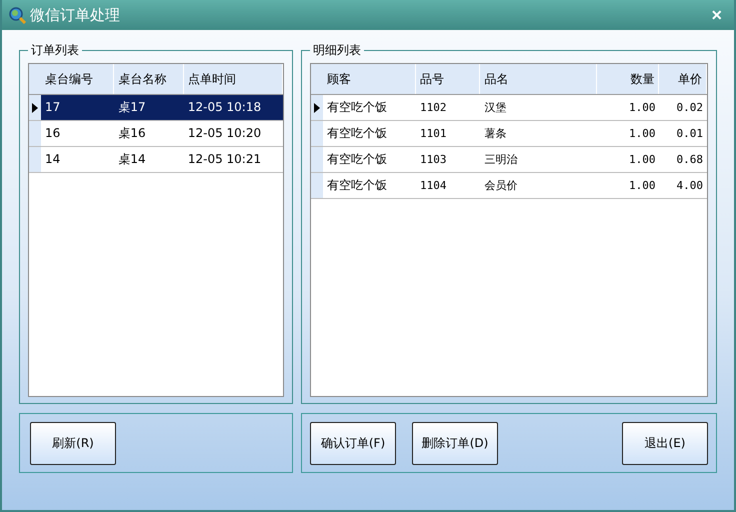  What do you see at coordinates (369, 79) in the screenshot?
I see `column-header: 顾客` at bounding box center [369, 79].